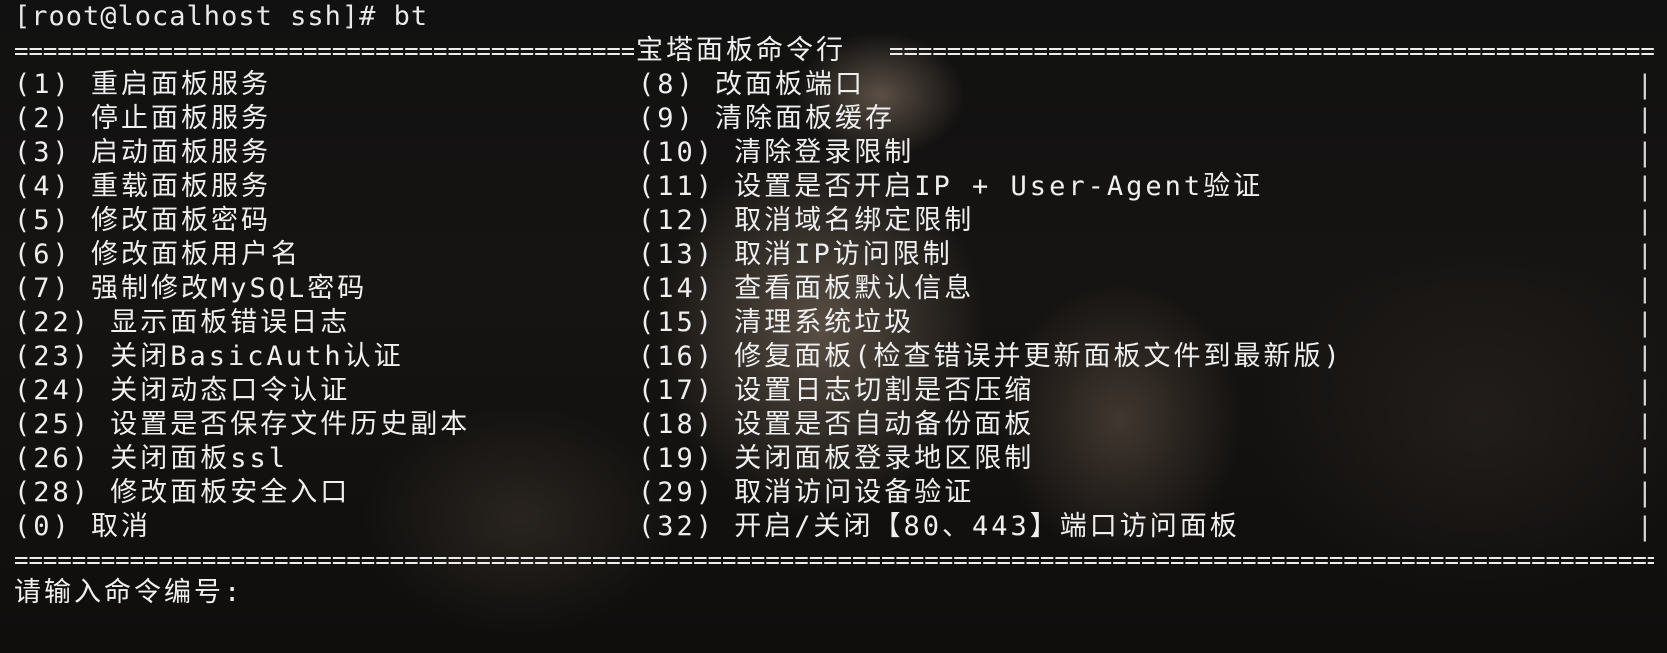 The height and width of the screenshot is (653, 1667). Describe the element at coordinates (795, 254) in the screenshot. I see `menu-item: (13) 取消IP访问限制` at that location.